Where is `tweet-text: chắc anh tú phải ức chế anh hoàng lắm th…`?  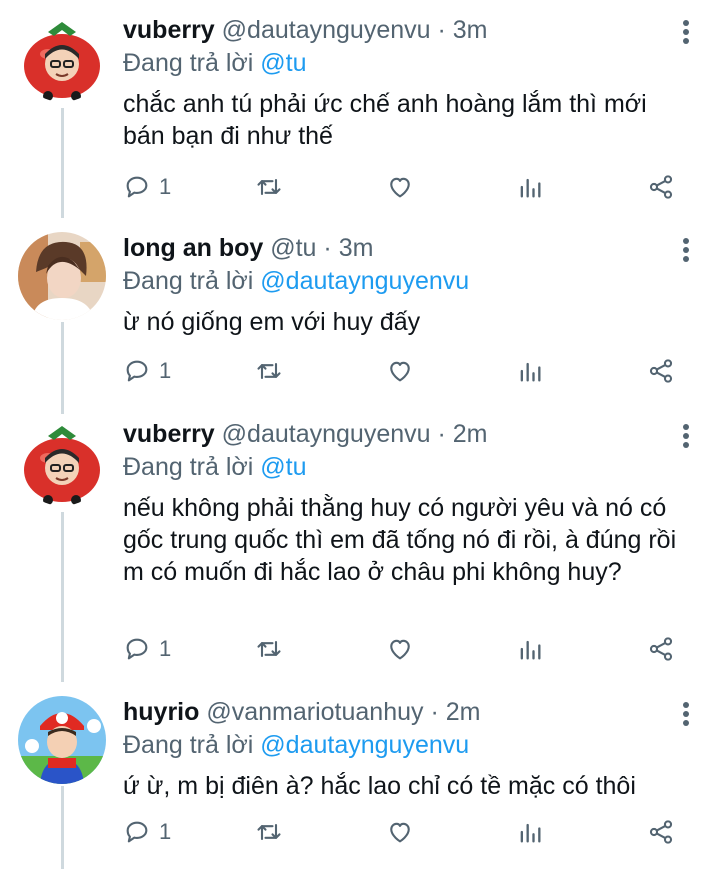 tweet-text: chắc anh tú phải ức chế anh hoàng lắm th… is located at coordinates (385, 120).